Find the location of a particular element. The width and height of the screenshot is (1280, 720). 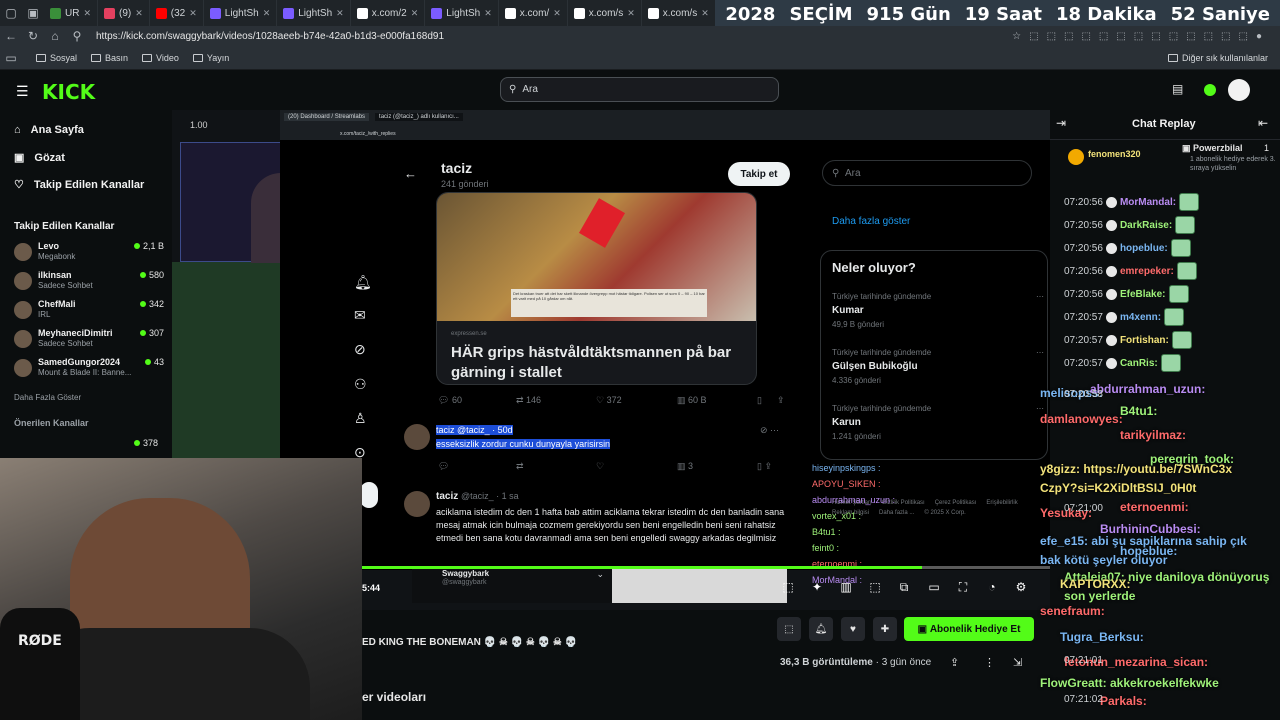

browser-tab: UR ✕ is located at coordinates (71, 13).